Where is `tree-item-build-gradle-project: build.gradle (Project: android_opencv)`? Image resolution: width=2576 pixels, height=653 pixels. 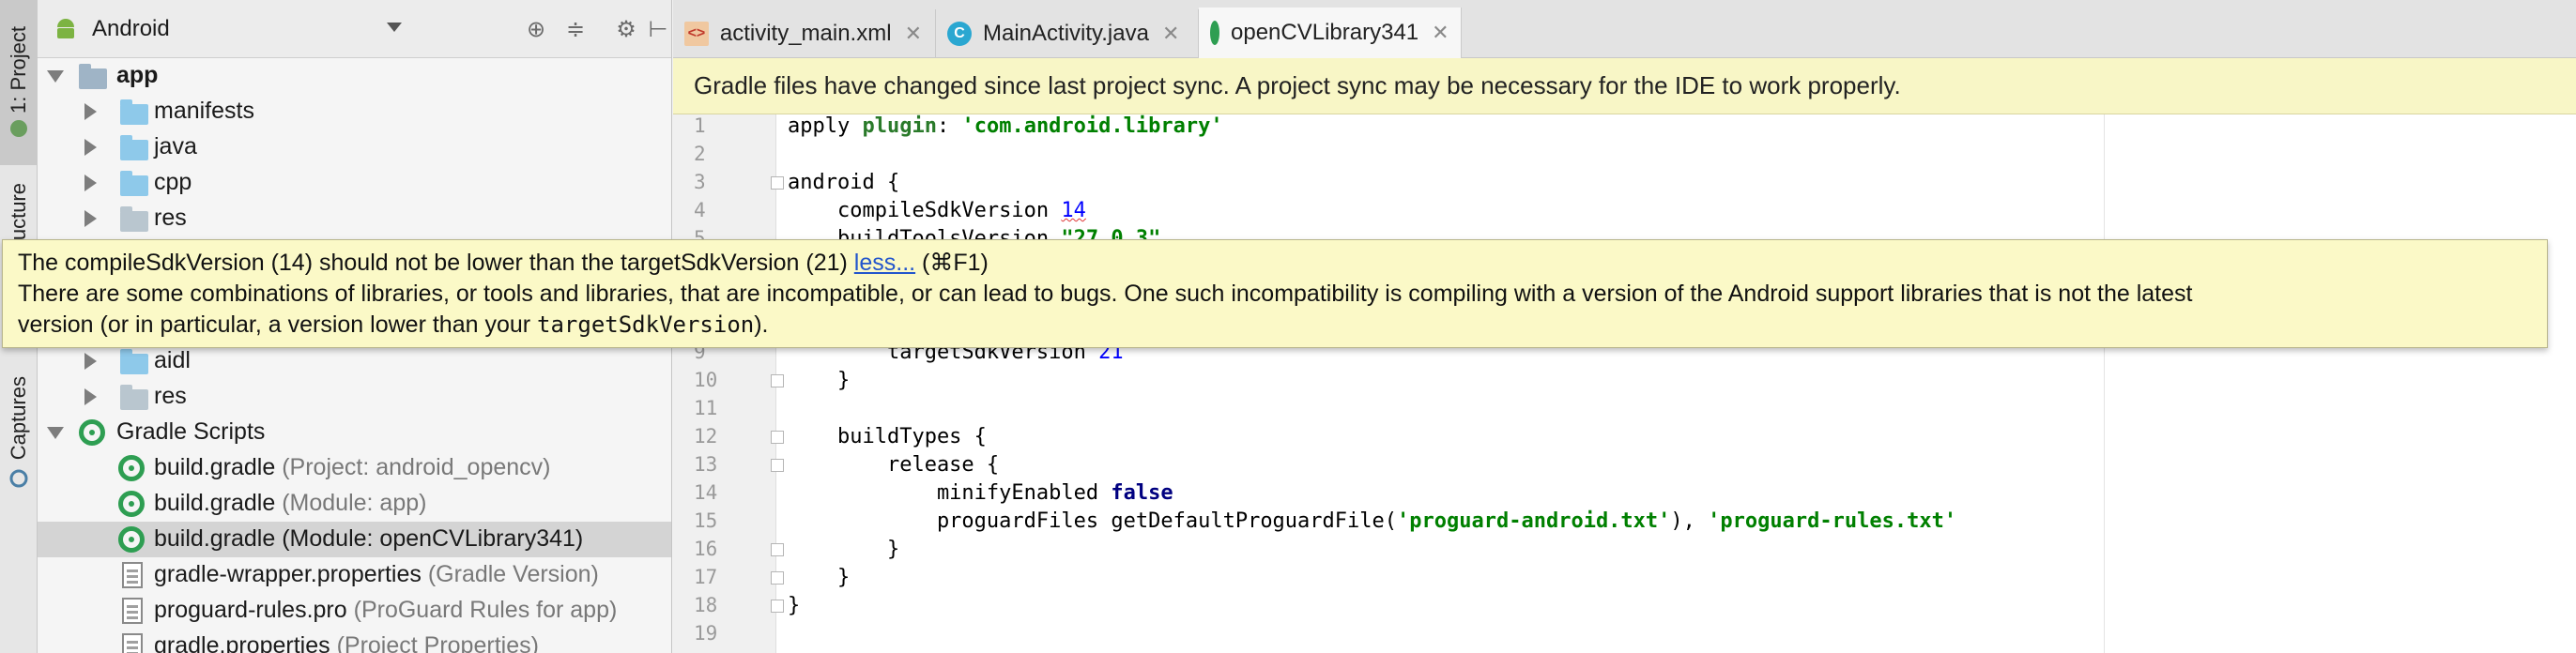 tree-item-build-gradle-project: build.gradle (Project: android_opencv) is located at coordinates (354, 468).